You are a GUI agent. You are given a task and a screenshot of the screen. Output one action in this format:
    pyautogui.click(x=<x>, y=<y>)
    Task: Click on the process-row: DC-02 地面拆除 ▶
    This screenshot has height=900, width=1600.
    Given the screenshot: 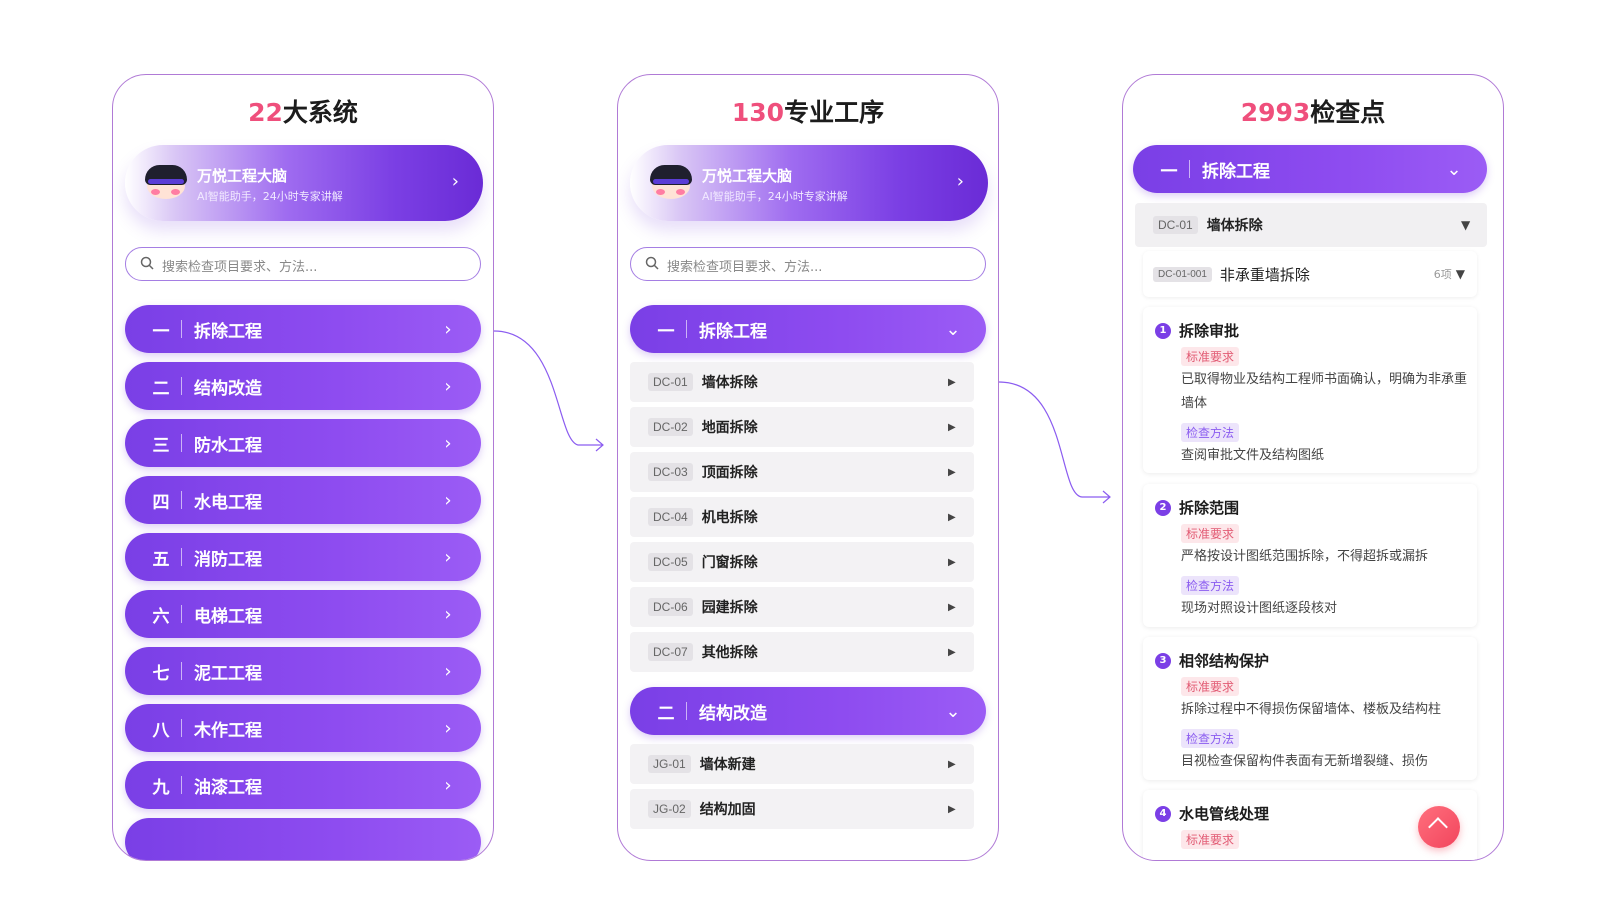 What is the action you would take?
    pyautogui.click(x=802, y=427)
    